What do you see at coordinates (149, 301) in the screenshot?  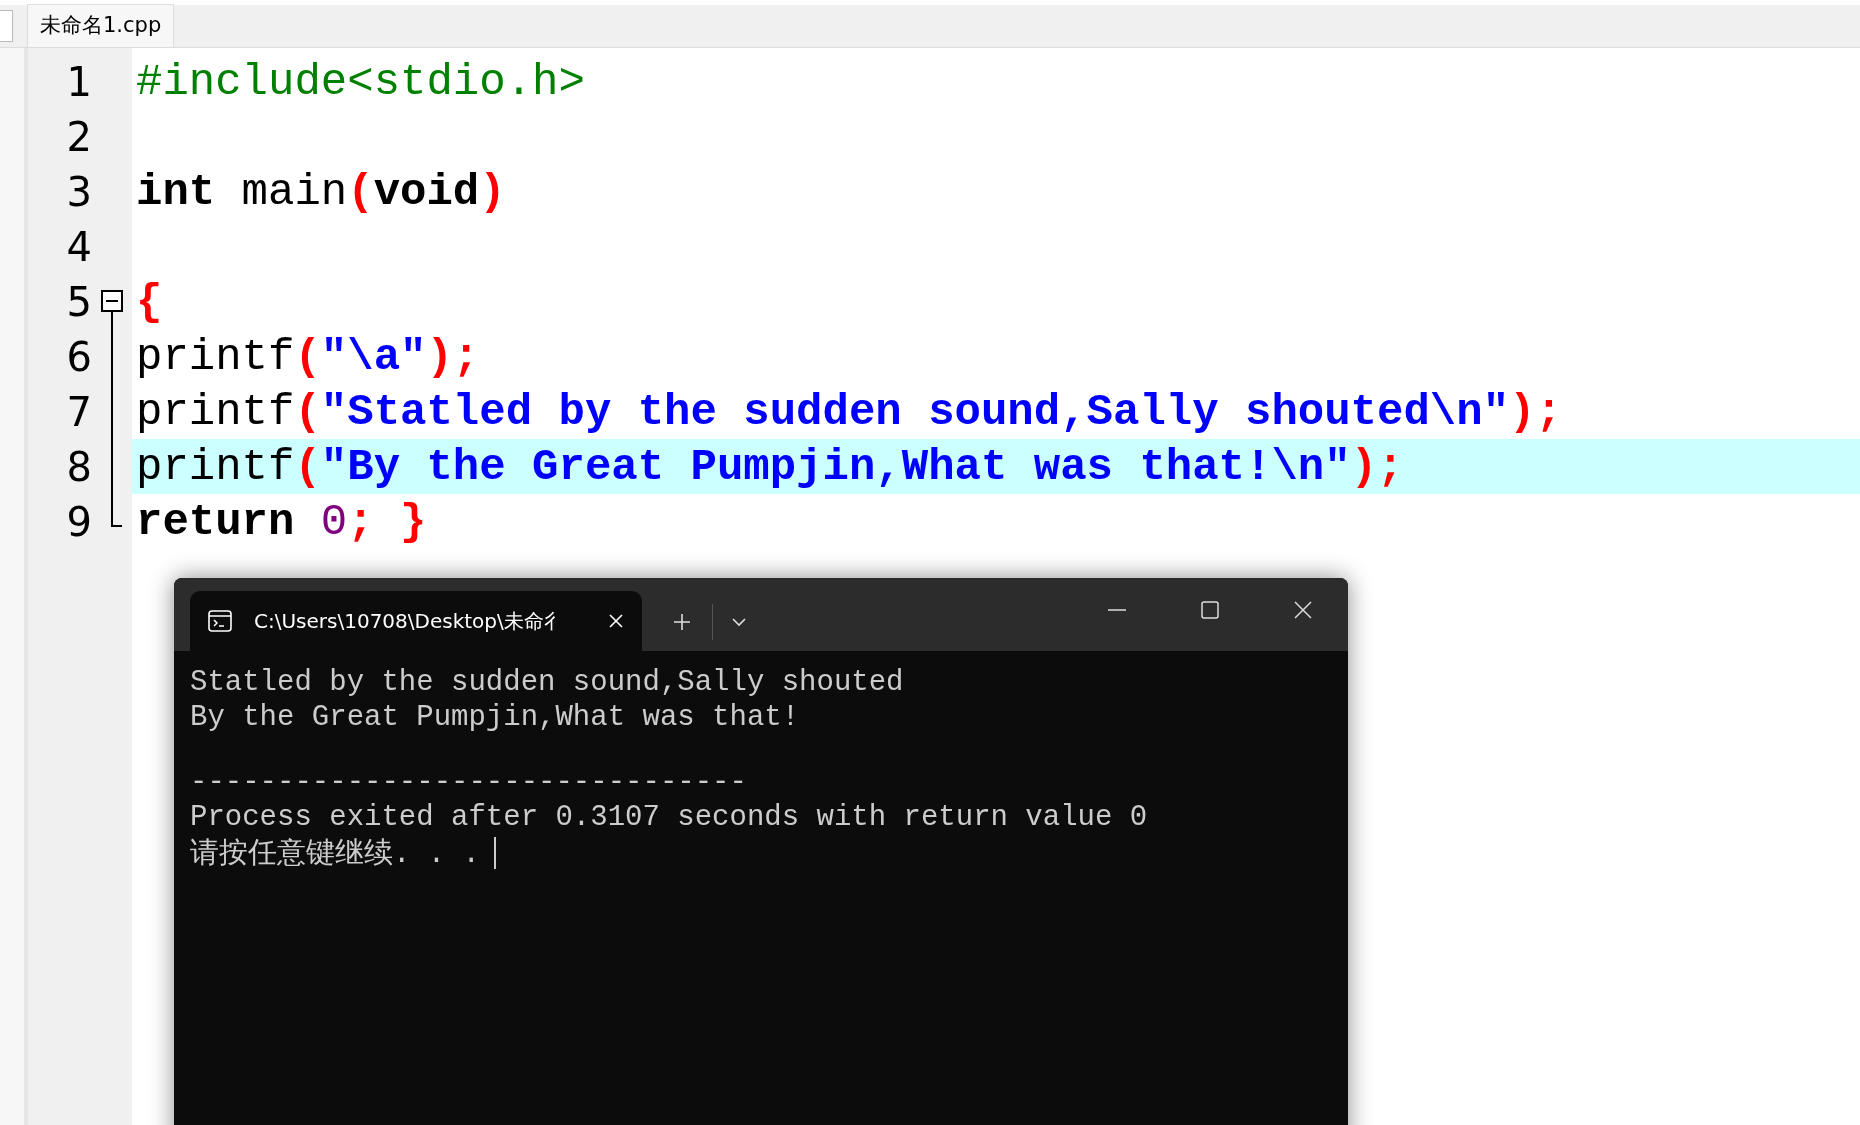 I see `code-line: {` at bounding box center [149, 301].